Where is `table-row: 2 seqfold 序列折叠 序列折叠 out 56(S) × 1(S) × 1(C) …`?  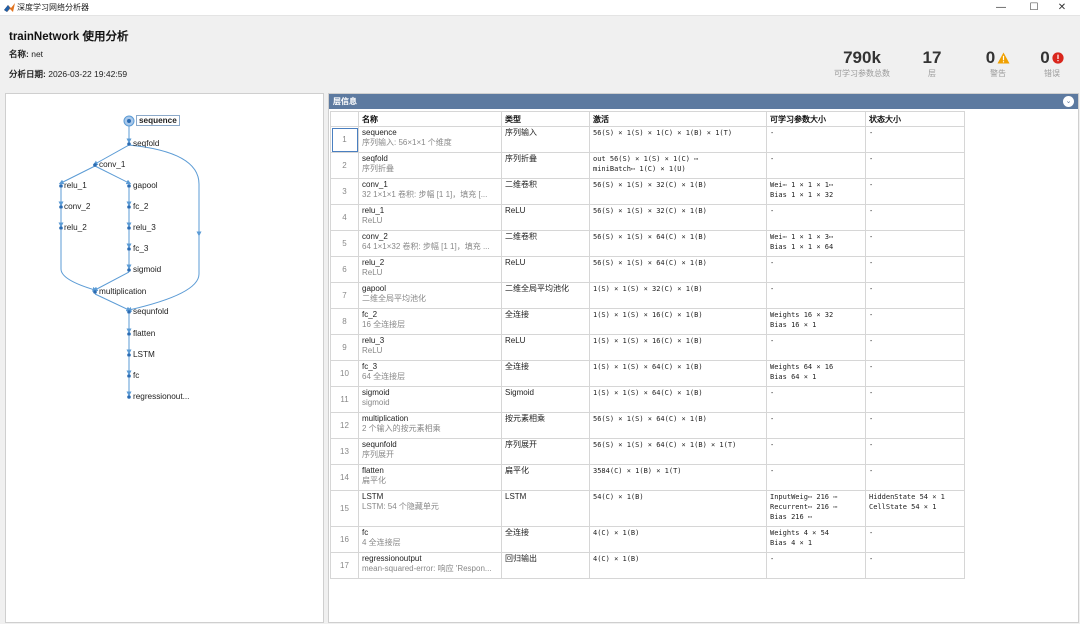 table-row: 2 seqfold 序列折叠 序列折叠 out 56(S) × 1(S) × 1(C) … is located at coordinates (647, 165).